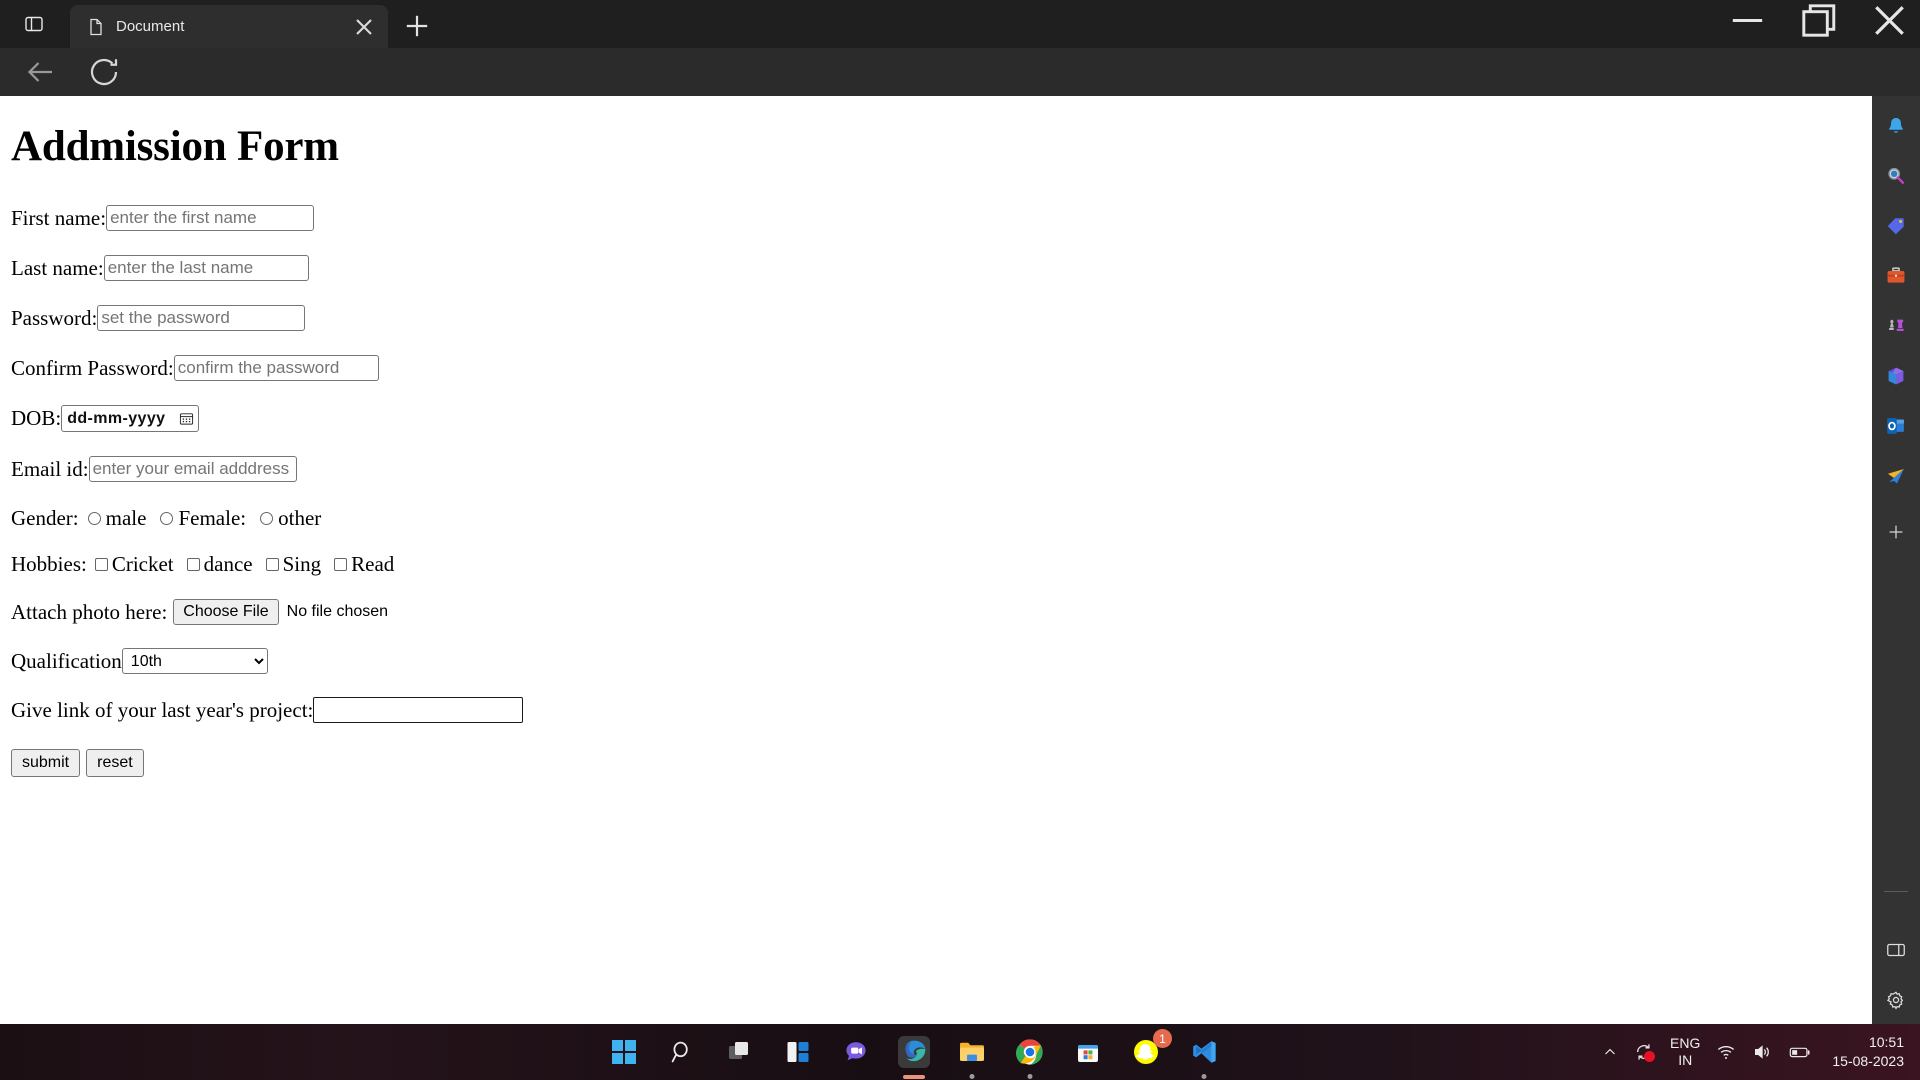  Describe the element at coordinates (1800, 1052) in the screenshot. I see `battery-icon` at that location.